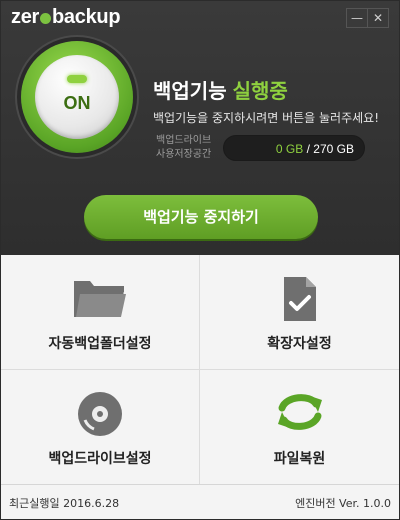 This screenshot has height=520, width=400. What do you see at coordinates (190, 91) in the screenshot?
I see `status-title-main: 백업기능` at bounding box center [190, 91].